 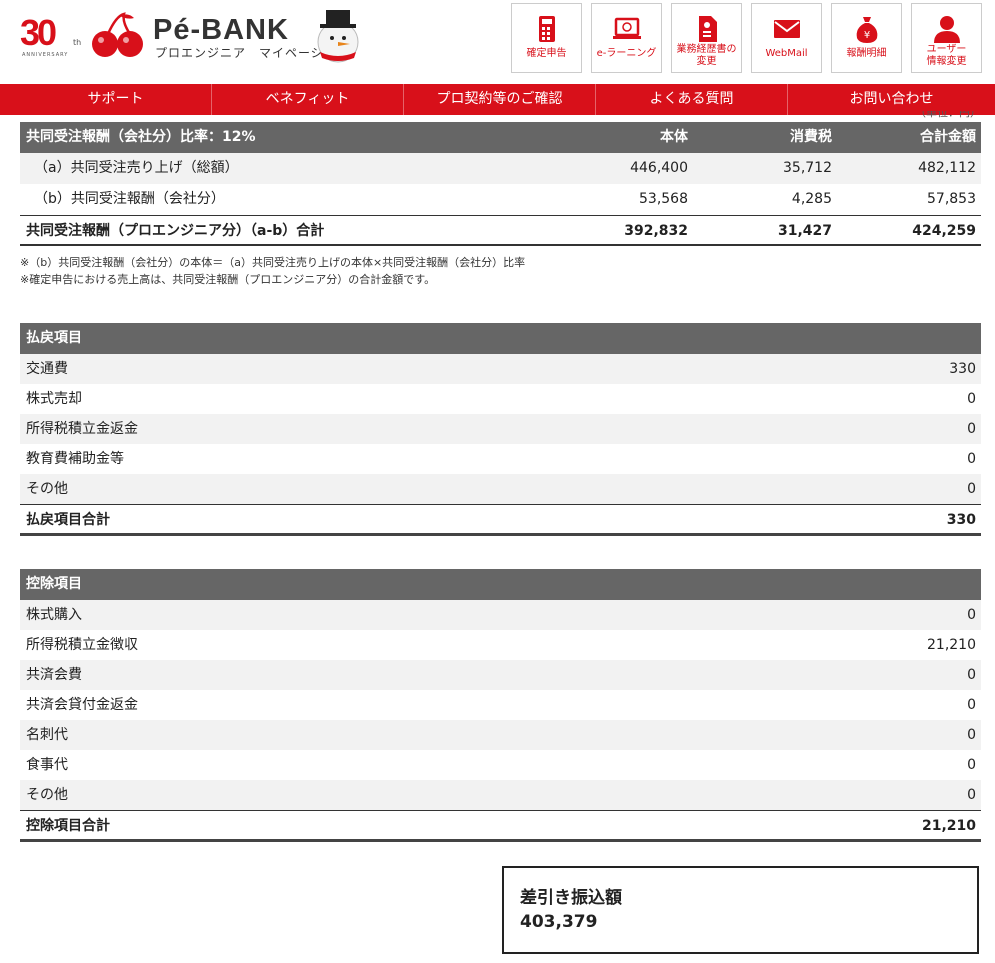 I want to click on mail-icon, so click(x=786, y=29).